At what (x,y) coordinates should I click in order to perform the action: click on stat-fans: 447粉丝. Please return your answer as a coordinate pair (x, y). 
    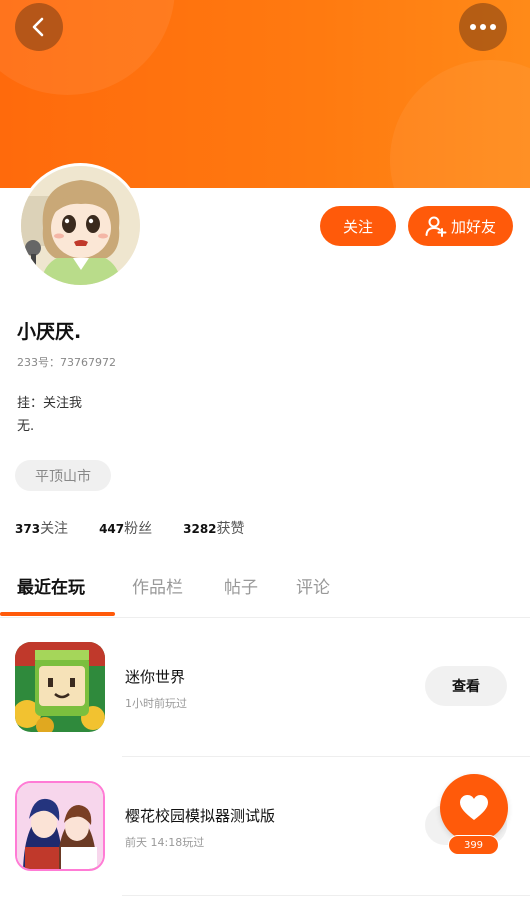
    Looking at the image, I should click on (125, 528).